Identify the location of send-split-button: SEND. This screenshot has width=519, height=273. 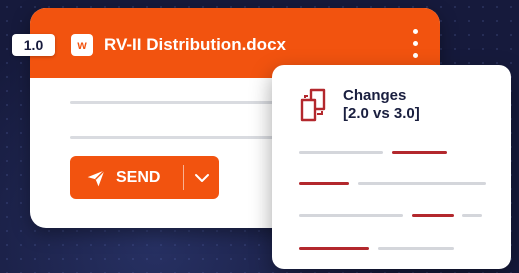
(144, 177).